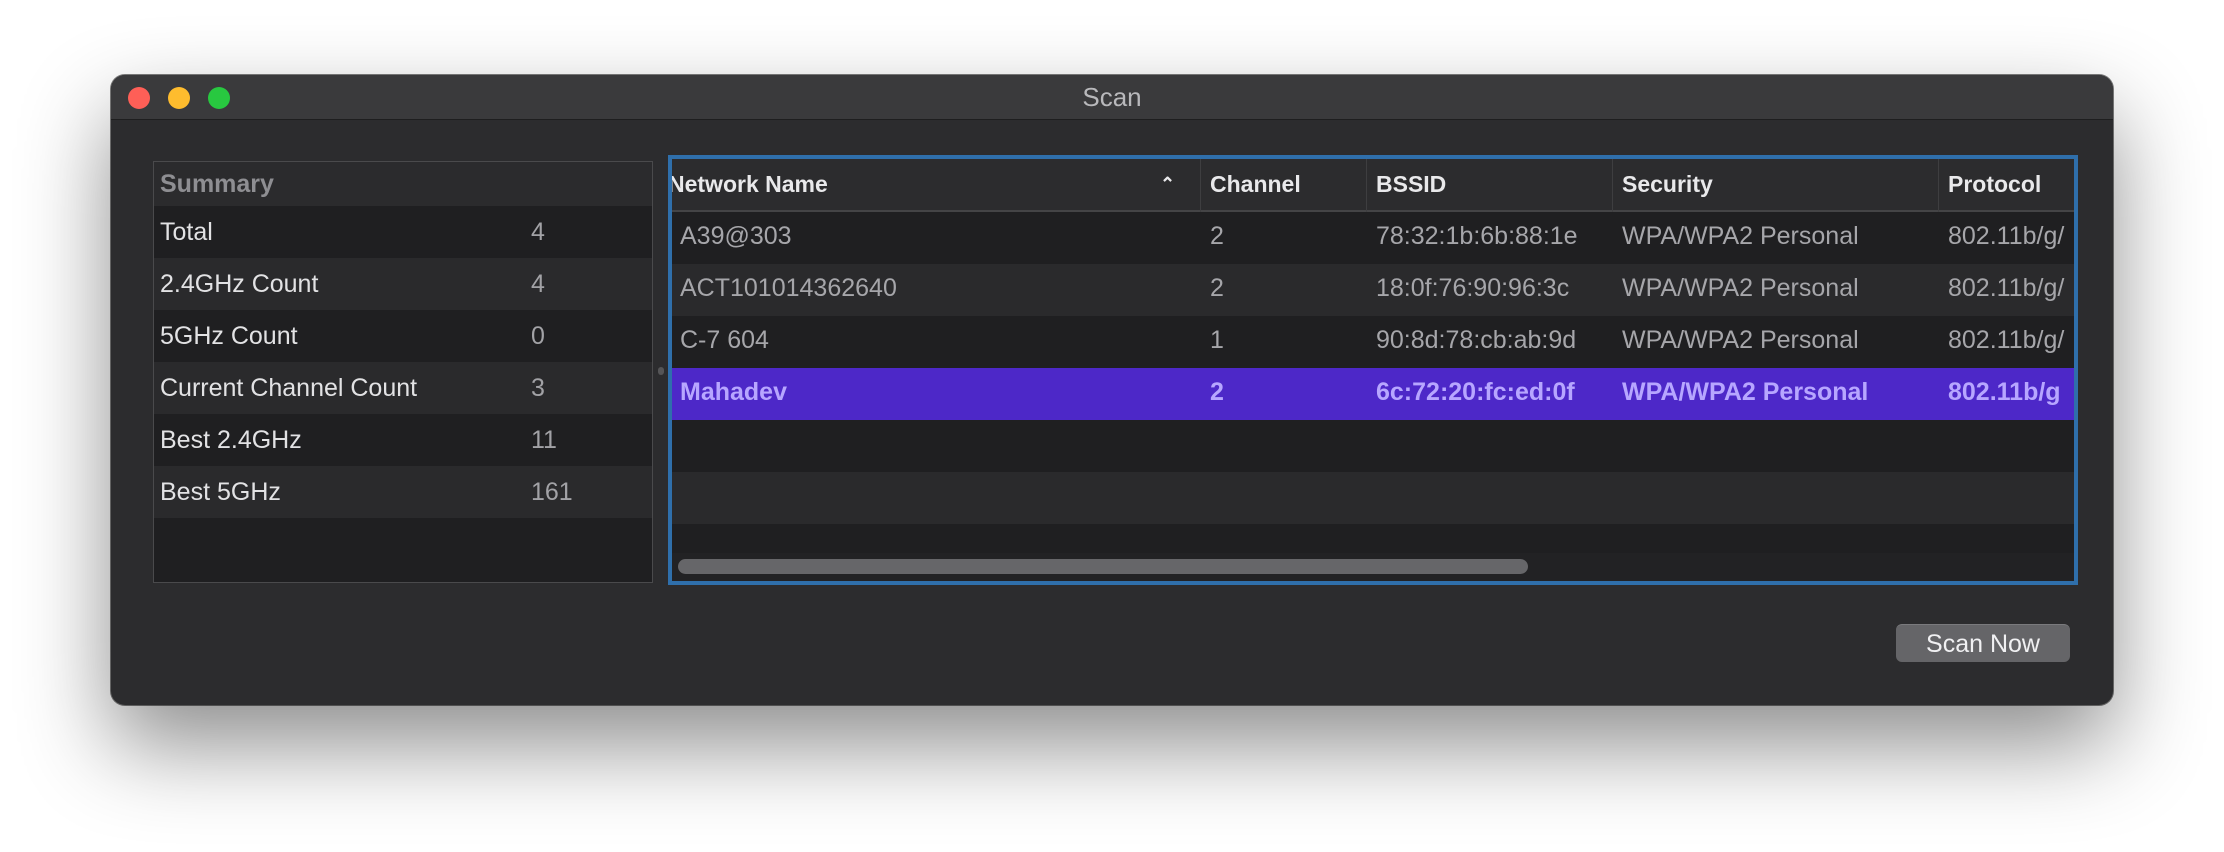 This screenshot has width=2224, height=852. Describe the element at coordinates (724, 340) in the screenshot. I see `cell-network-name: C-7 604` at that location.